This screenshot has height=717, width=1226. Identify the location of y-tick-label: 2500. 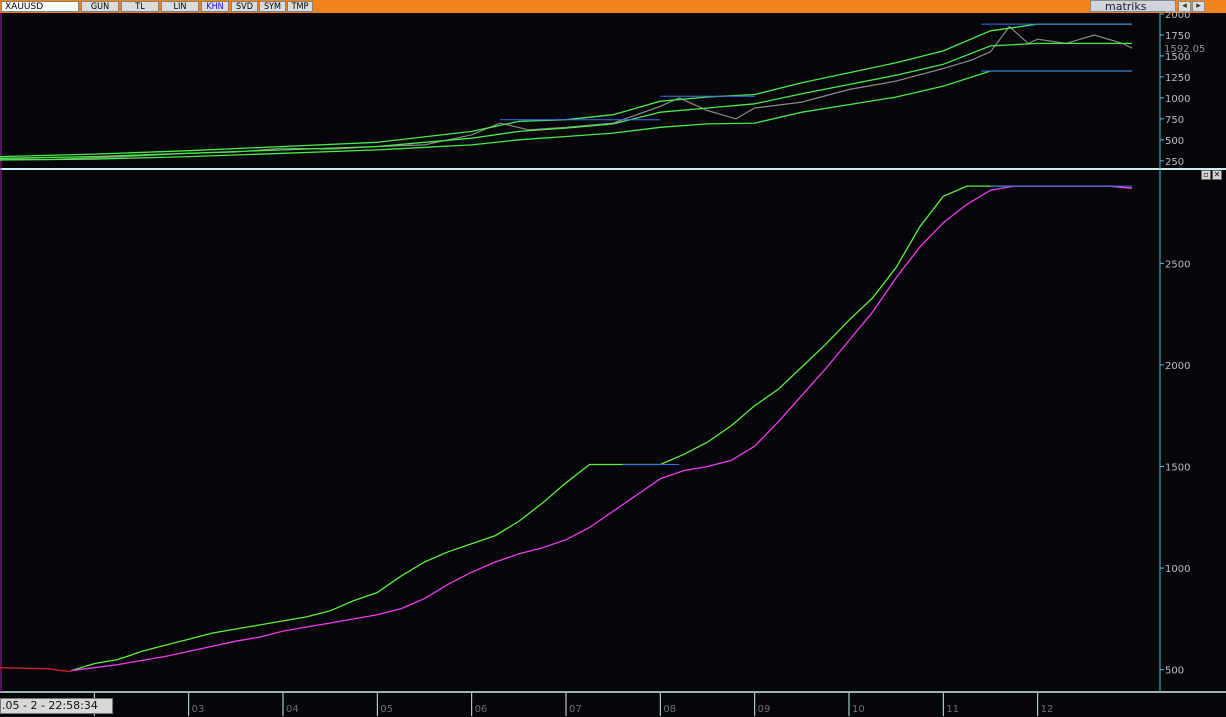
(1177, 264).